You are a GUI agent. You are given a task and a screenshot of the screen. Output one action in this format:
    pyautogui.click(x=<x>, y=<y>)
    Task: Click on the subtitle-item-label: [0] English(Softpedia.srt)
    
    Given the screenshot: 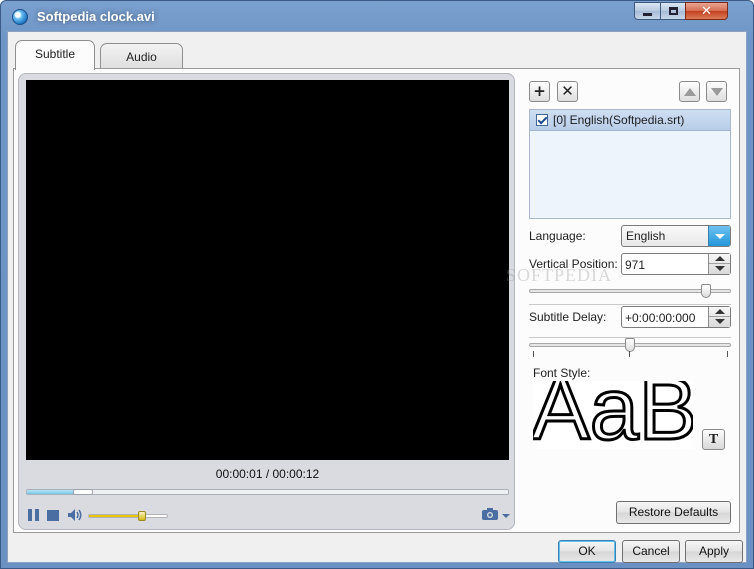 What is the action you would take?
    pyautogui.click(x=619, y=120)
    